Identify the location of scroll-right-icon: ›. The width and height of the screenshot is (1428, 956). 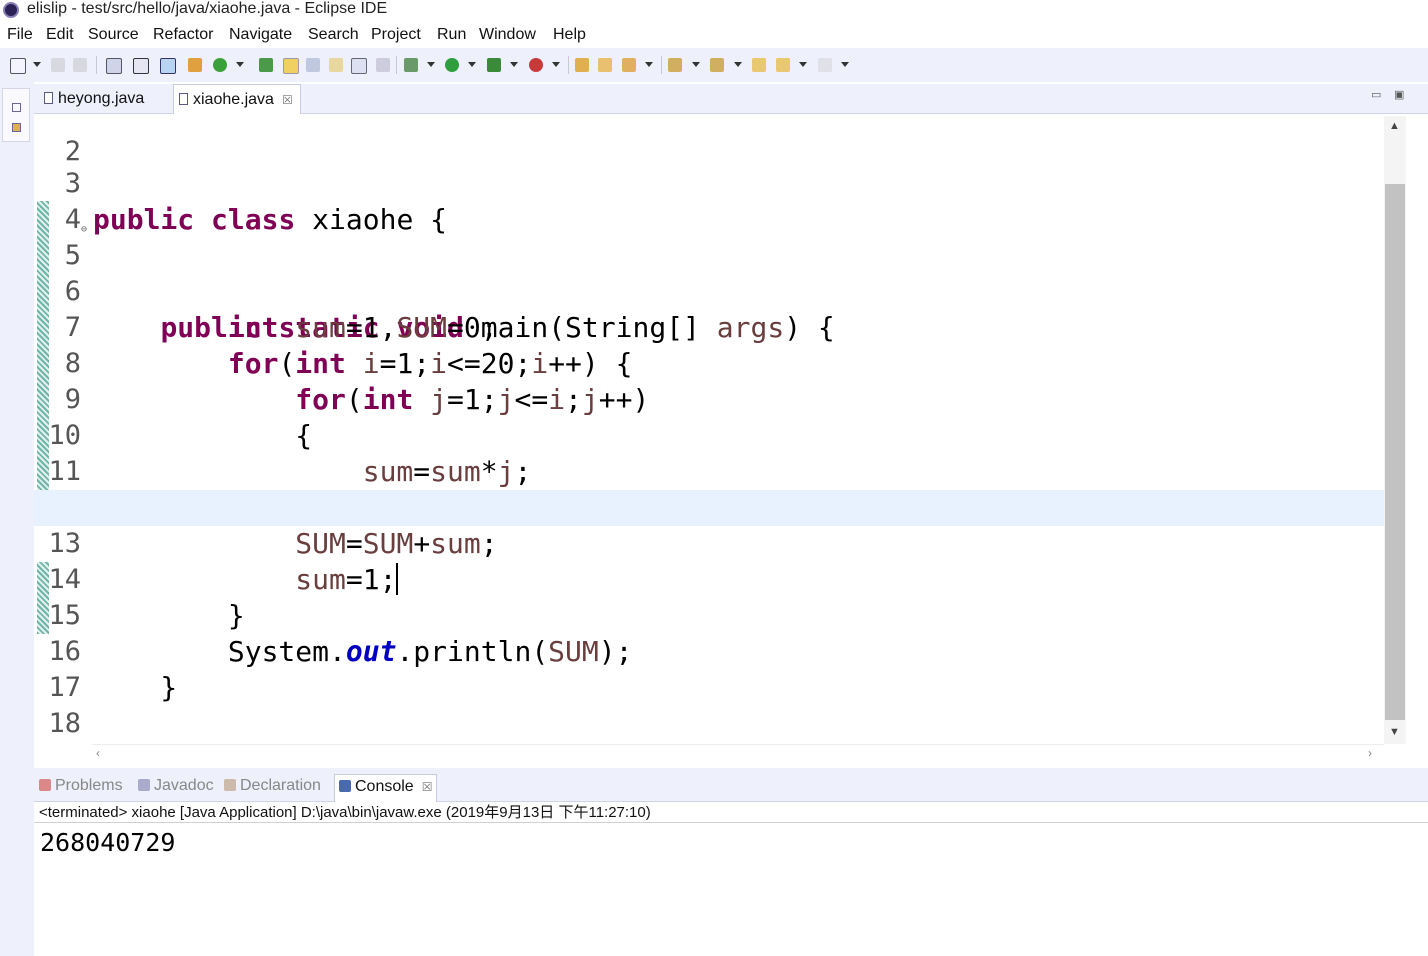
(1370, 753).